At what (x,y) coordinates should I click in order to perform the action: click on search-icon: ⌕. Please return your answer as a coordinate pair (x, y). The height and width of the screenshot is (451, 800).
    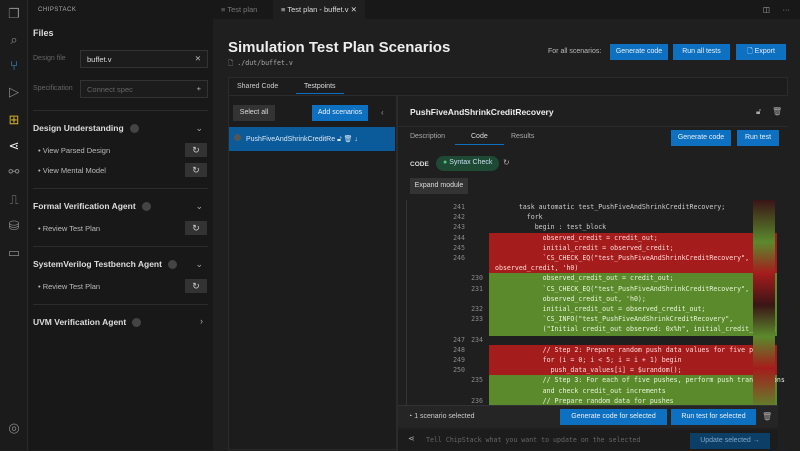
    Looking at the image, I should click on (14, 40).